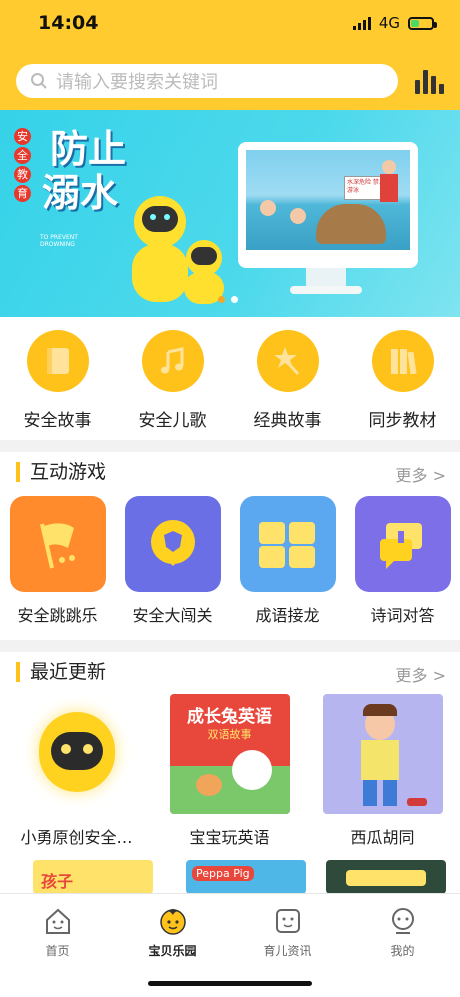 The image size is (460, 997). What do you see at coordinates (421, 674) in the screenshot?
I see `updates-more-link: 更多 >` at bounding box center [421, 674].